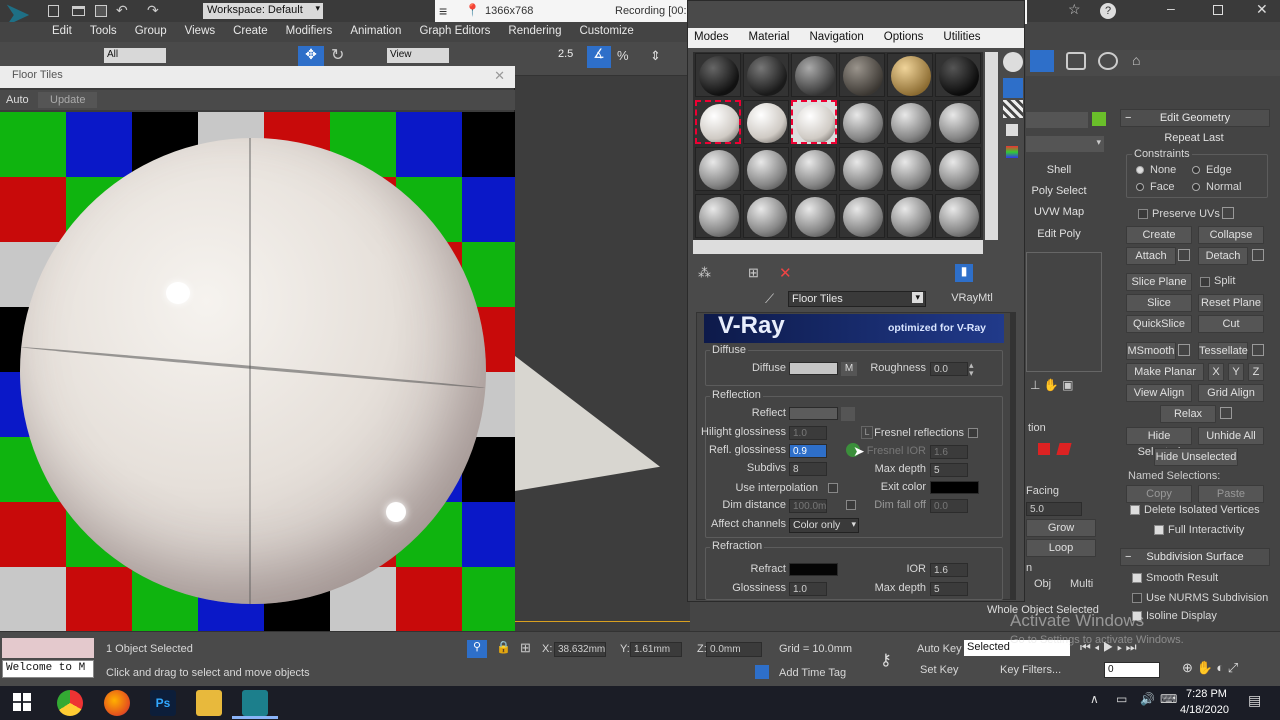 This screenshot has height=720, width=1280. Describe the element at coordinates (1159, 393) in the screenshot. I see `view-align-button: View Align` at that location.